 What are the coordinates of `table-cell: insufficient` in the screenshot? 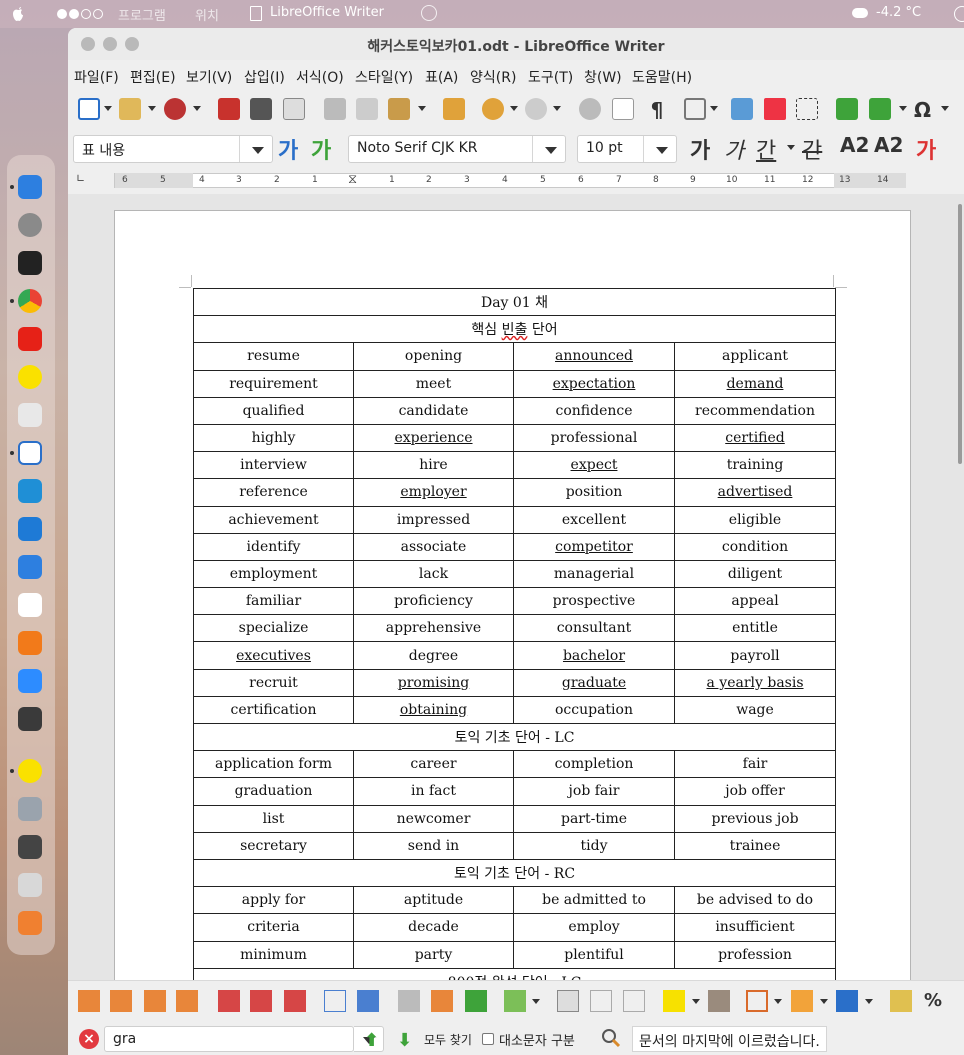 It's located at (755, 927).